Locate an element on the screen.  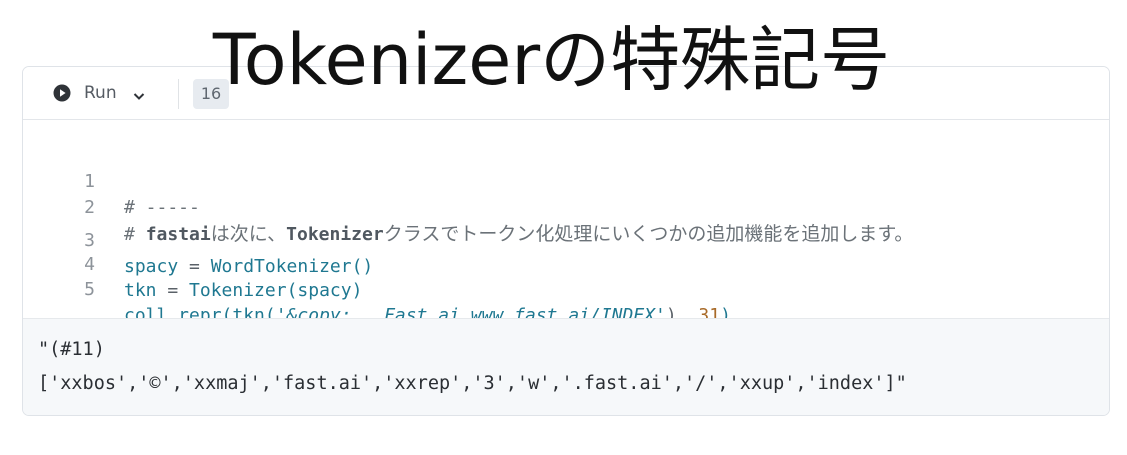
code-statement: spacy = WordTokenizer() is located at coordinates (248, 267).